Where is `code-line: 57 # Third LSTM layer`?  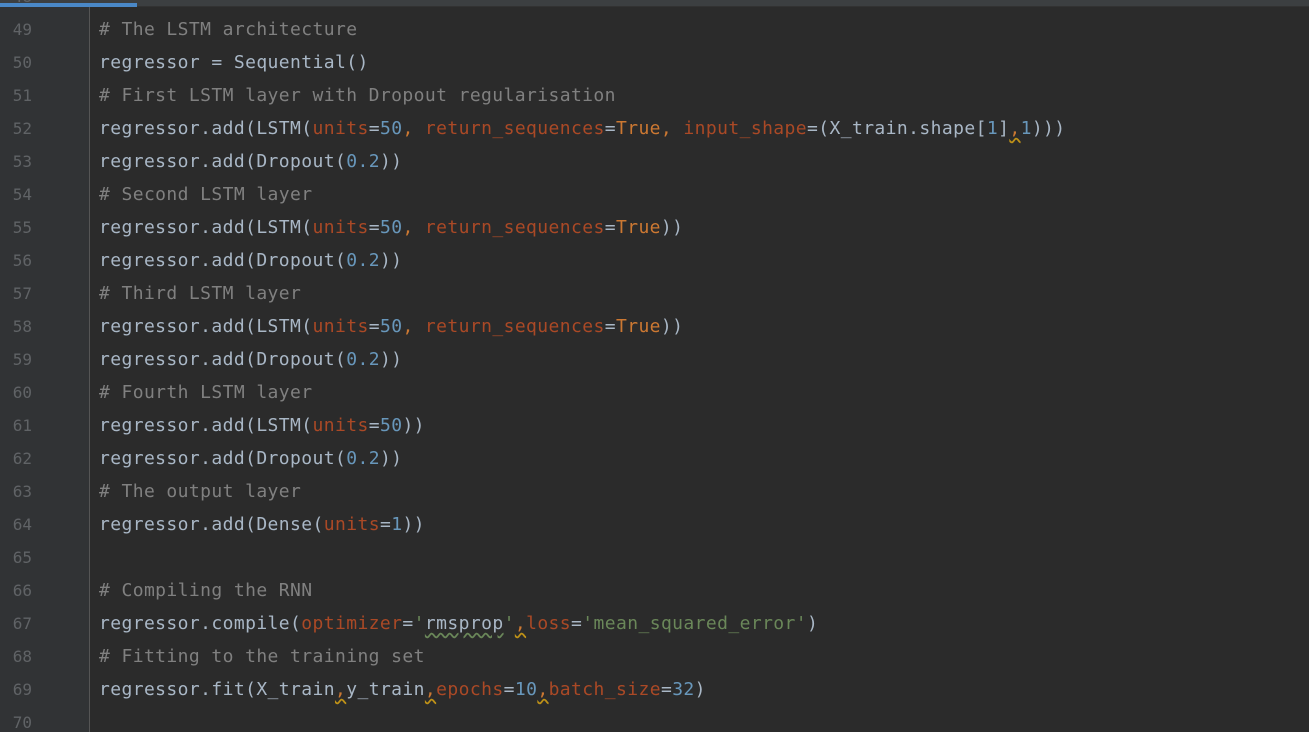
code-line: 57 # Third LSTM layer is located at coordinates (654, 293).